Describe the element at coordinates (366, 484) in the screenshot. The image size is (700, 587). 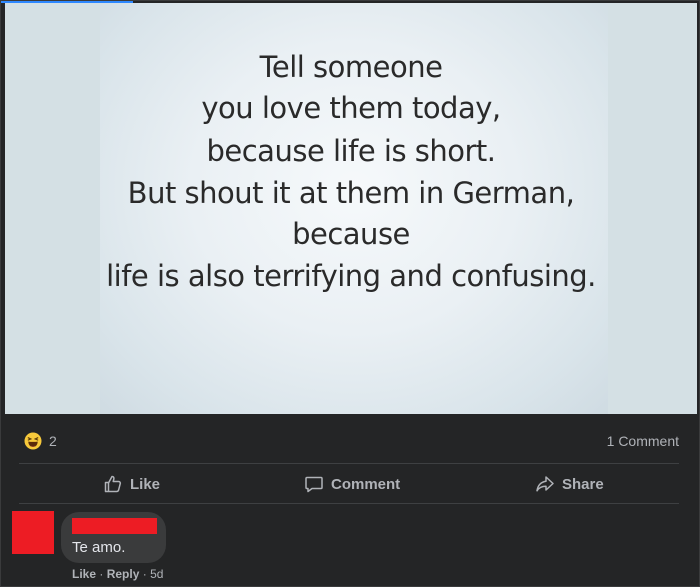
I see `comment-label: Comment` at that location.